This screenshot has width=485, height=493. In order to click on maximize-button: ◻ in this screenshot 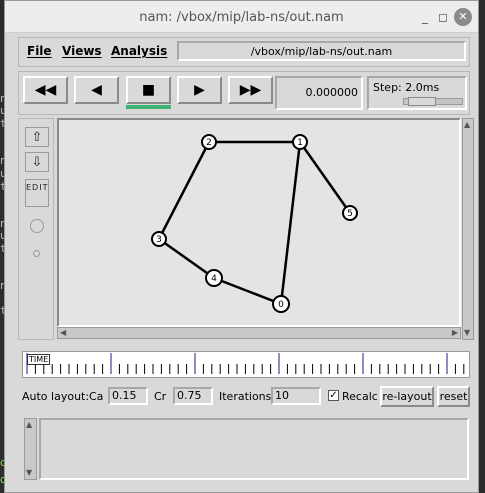, I will do `click(443, 17)`.